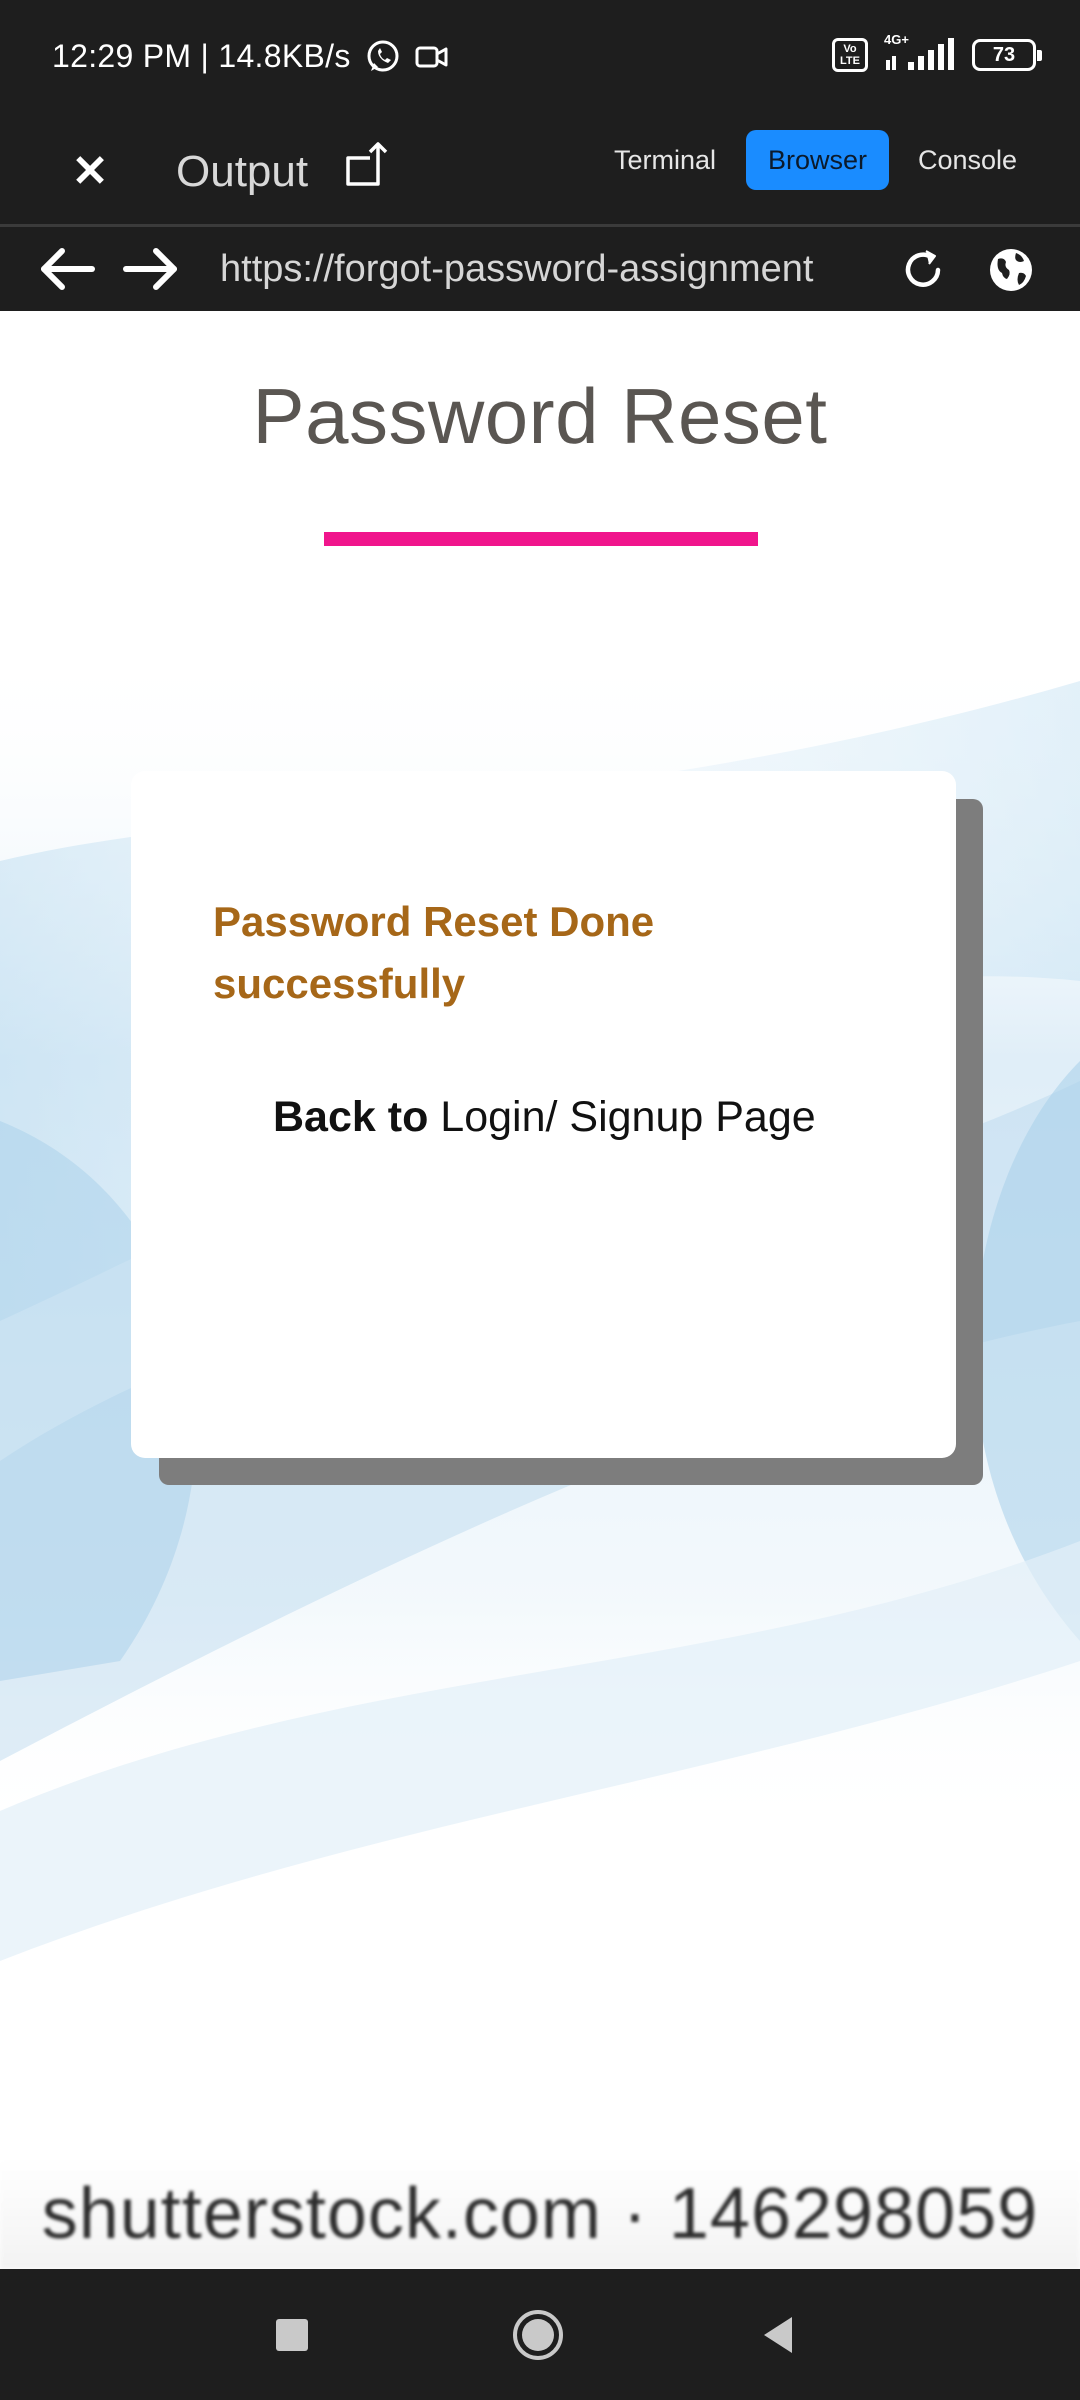 The height and width of the screenshot is (2400, 1080). I want to click on status-bar: 12:29 PM | 14.8KB/s Vo LTE 4G+ 73, so click(540, 60).